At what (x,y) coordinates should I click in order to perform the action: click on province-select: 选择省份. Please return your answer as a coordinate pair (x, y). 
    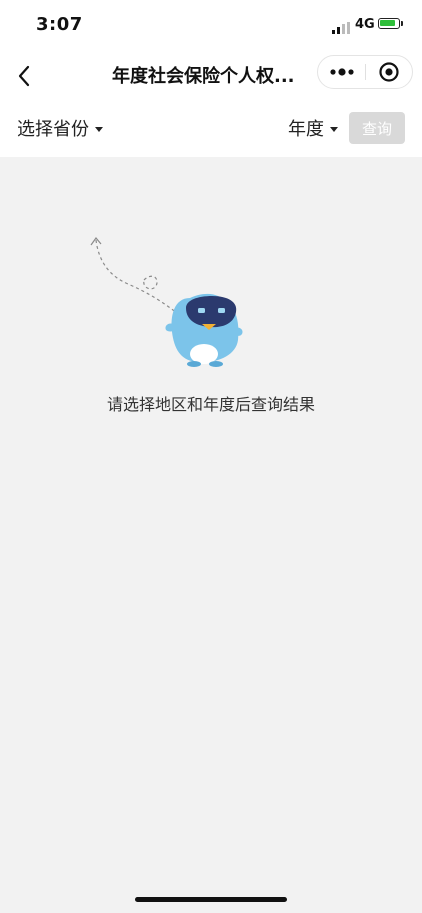
    Looking at the image, I should click on (60, 128).